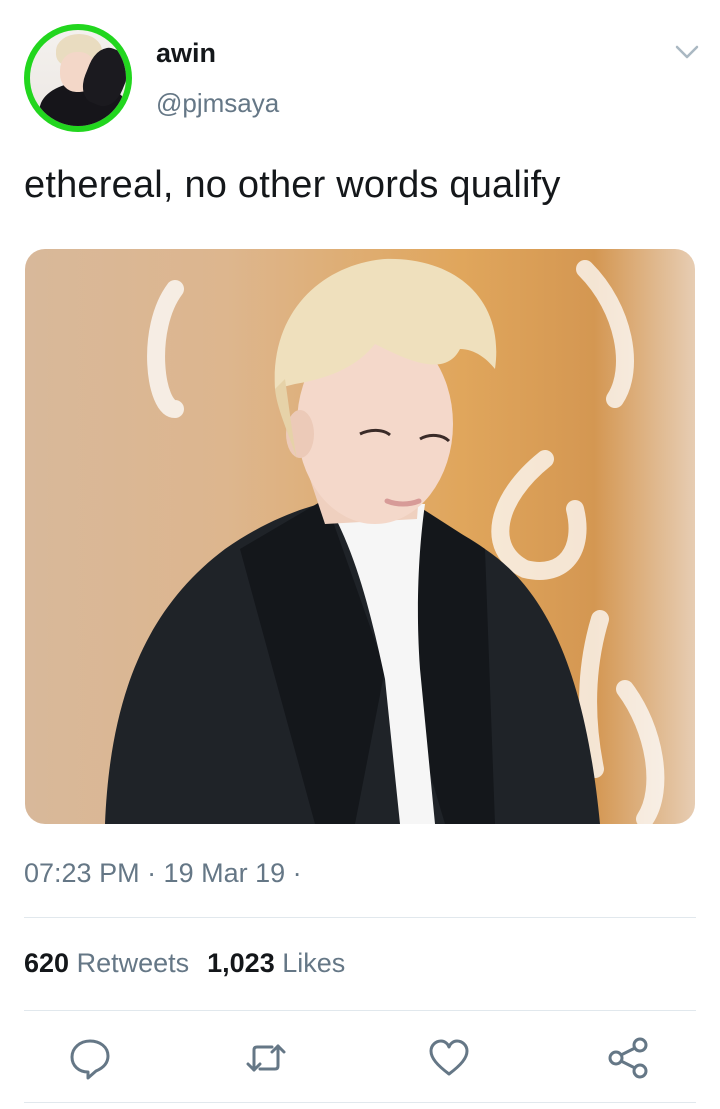 This screenshot has width=720, height=1109. What do you see at coordinates (186, 53) in the screenshot?
I see `user-name: awin` at bounding box center [186, 53].